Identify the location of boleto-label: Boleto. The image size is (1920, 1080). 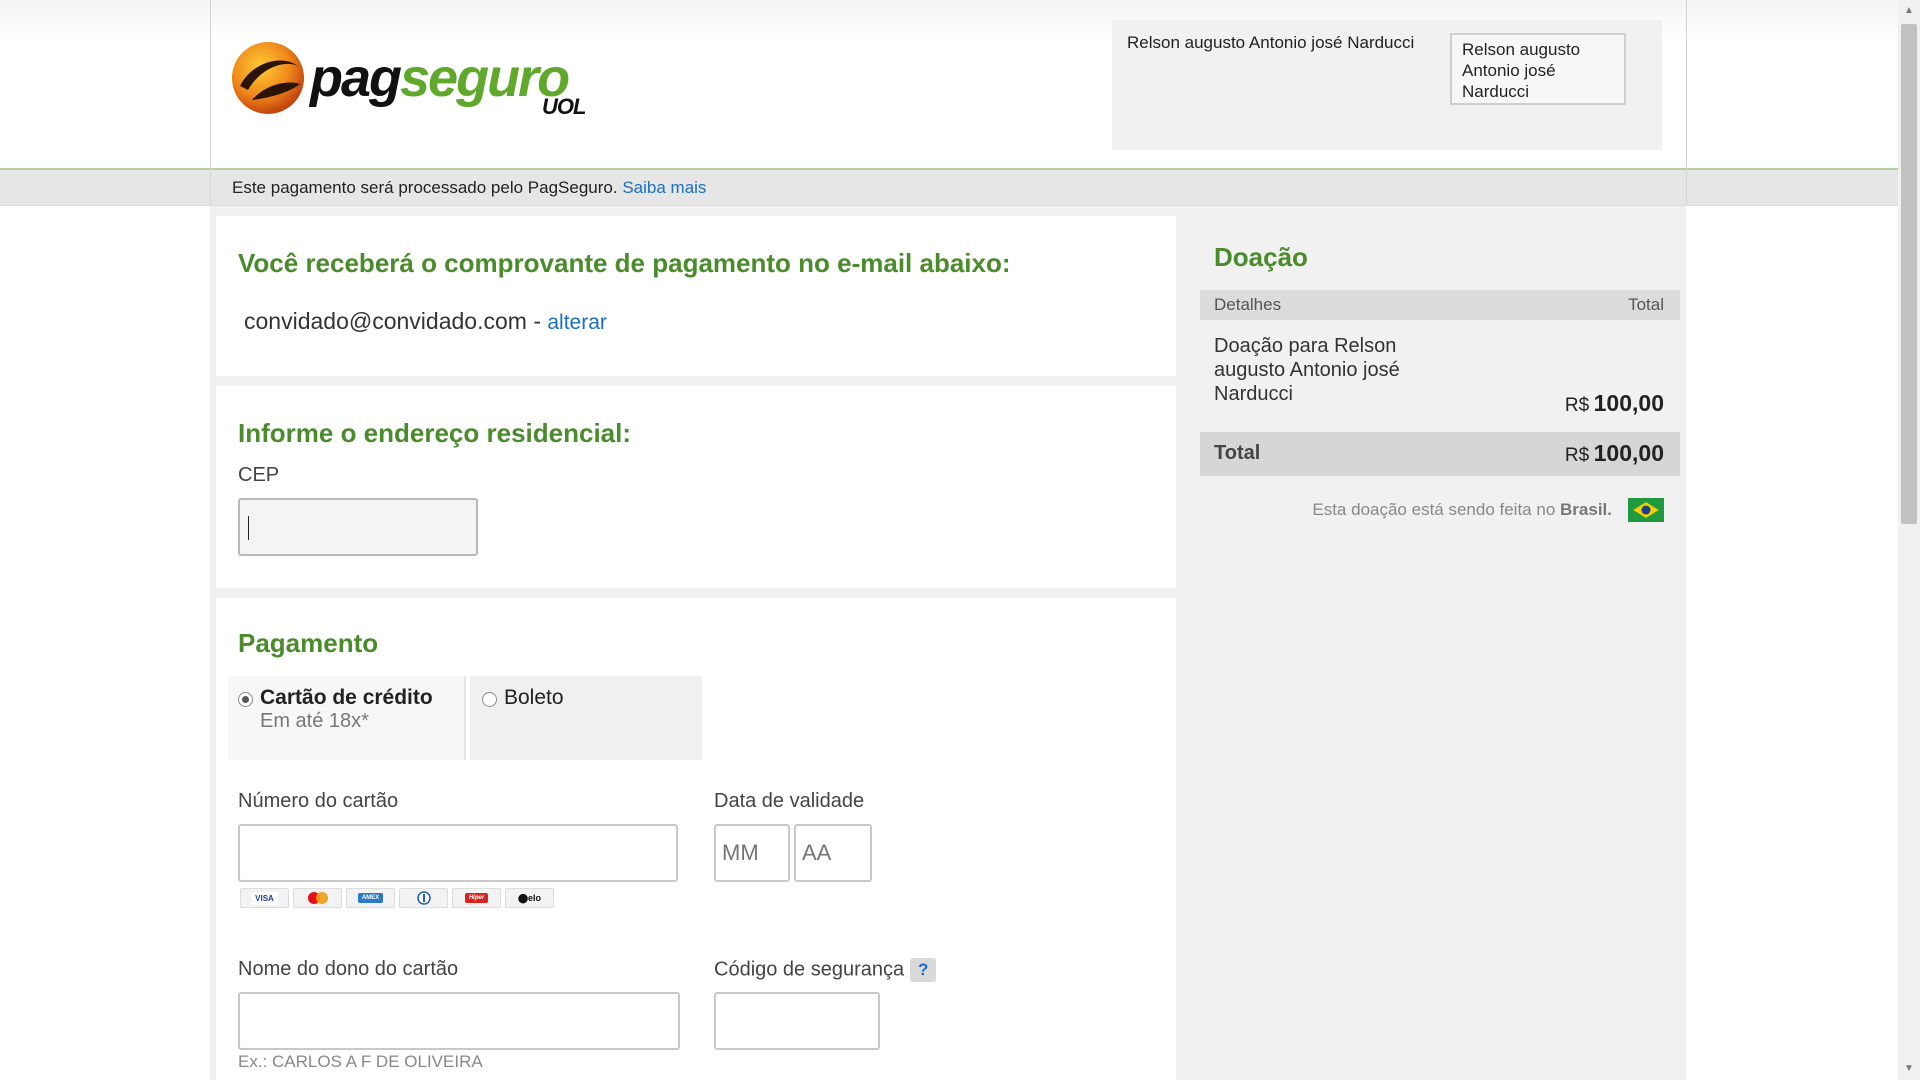
(534, 697).